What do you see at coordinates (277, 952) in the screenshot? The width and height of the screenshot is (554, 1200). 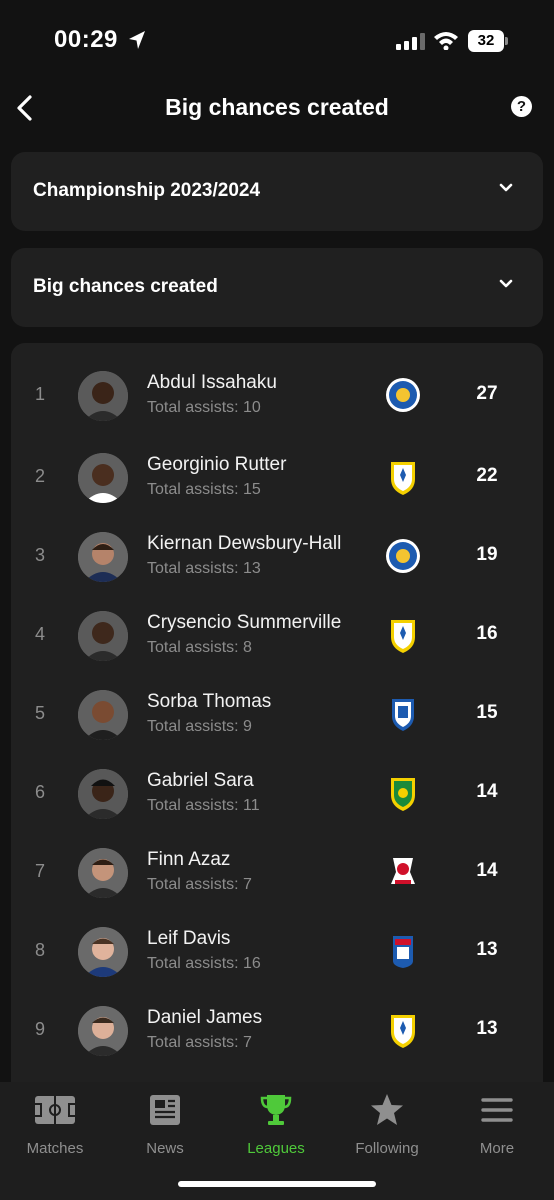 I see `list-item: 8 Leif Davis Total assists: 16 13` at bounding box center [277, 952].